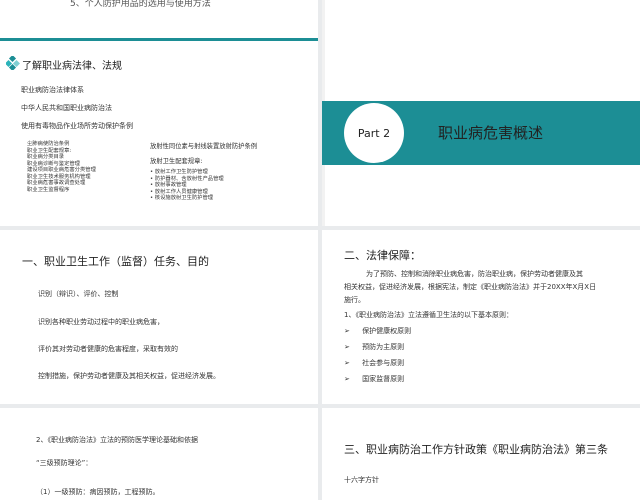 The width and height of the screenshot is (640, 500). I want to click on section-title: 职业病危害概述, so click(491, 133).